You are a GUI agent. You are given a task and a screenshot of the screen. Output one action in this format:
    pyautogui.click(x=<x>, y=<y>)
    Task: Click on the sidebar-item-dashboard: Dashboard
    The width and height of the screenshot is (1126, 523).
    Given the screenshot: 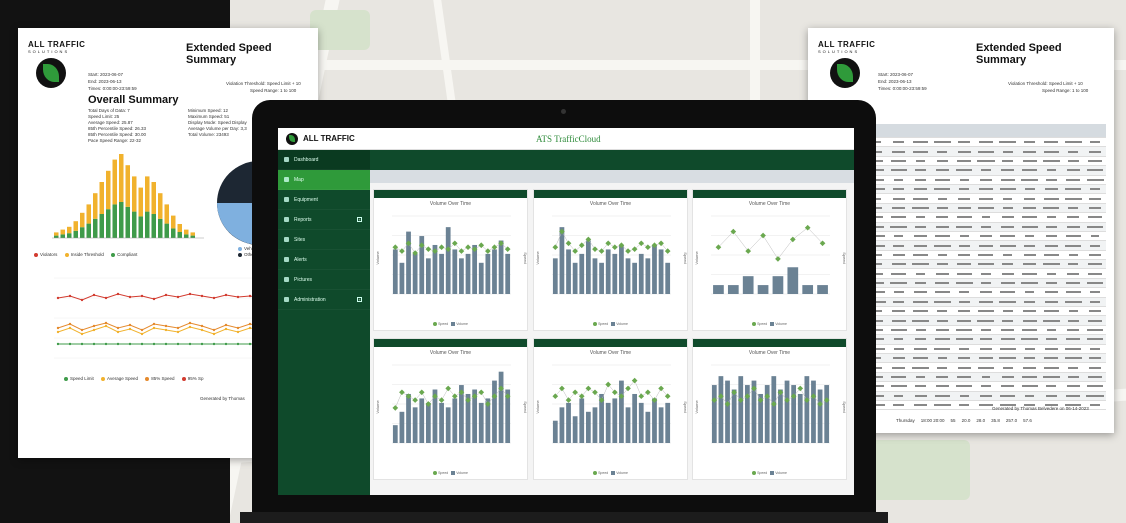 What is the action you would take?
    pyautogui.click(x=324, y=160)
    